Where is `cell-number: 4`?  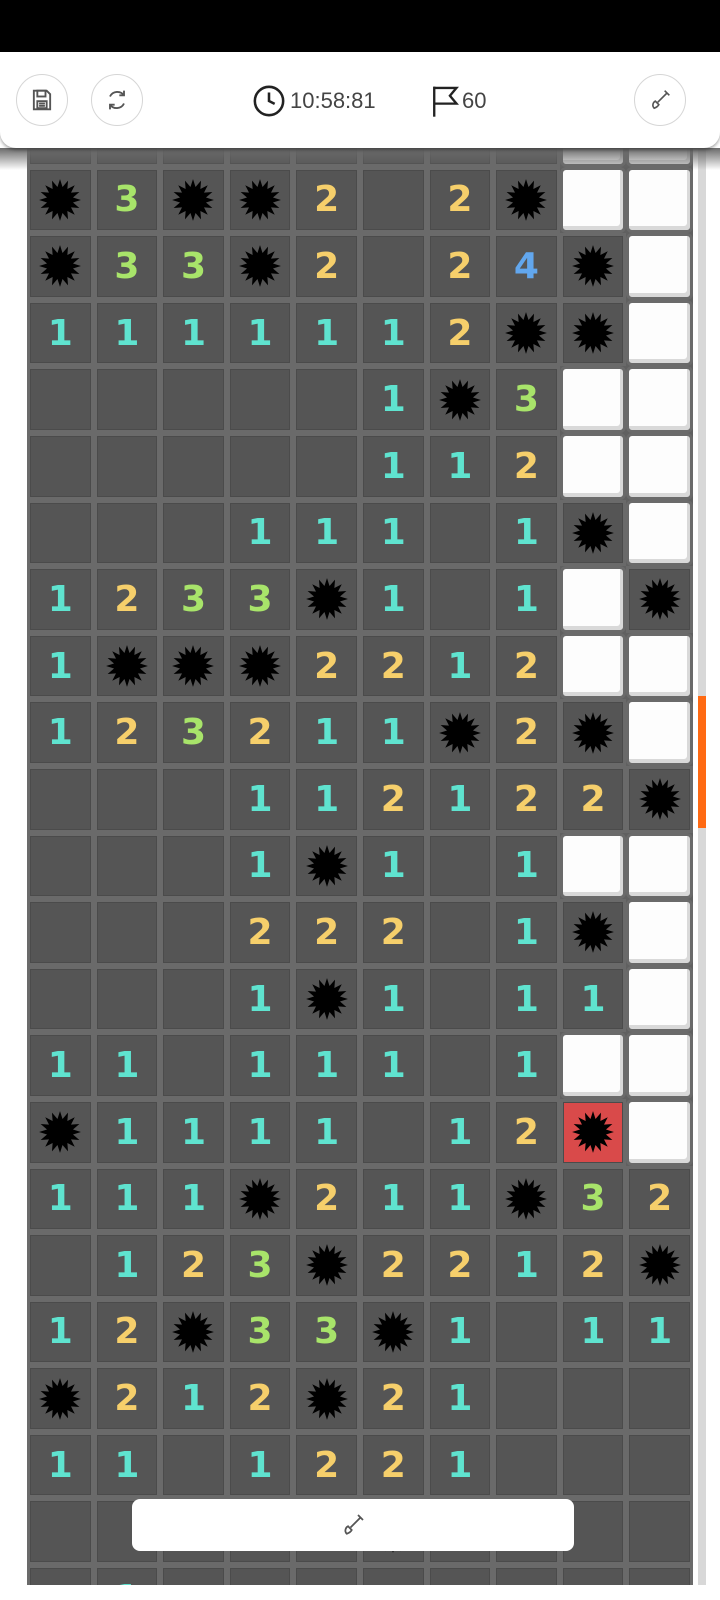 cell-number: 4 is located at coordinates (526, 266).